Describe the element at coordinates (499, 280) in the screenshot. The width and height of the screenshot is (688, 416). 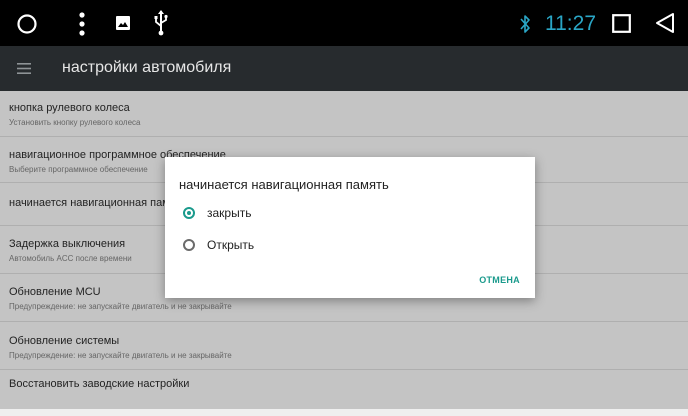
I see `cancel-button: ОТМЕНА` at that location.